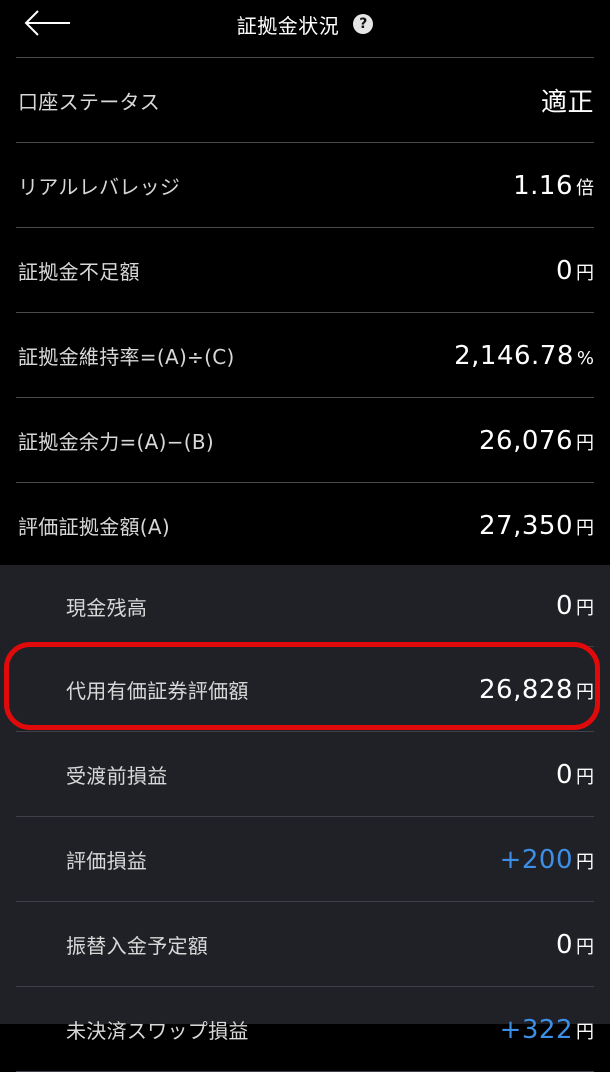  Describe the element at coordinates (305, 185) in the screenshot. I see `row-real-leverage: リアルレバレッジ 1.16 倍` at that location.